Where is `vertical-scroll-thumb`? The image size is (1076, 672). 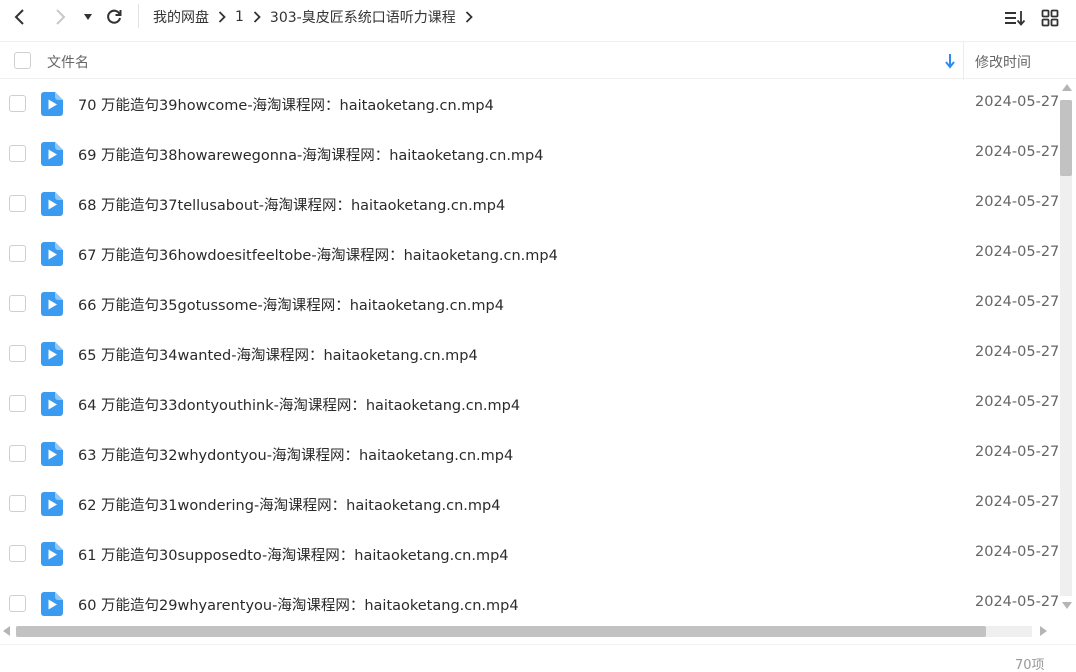 vertical-scroll-thumb is located at coordinates (1066, 138).